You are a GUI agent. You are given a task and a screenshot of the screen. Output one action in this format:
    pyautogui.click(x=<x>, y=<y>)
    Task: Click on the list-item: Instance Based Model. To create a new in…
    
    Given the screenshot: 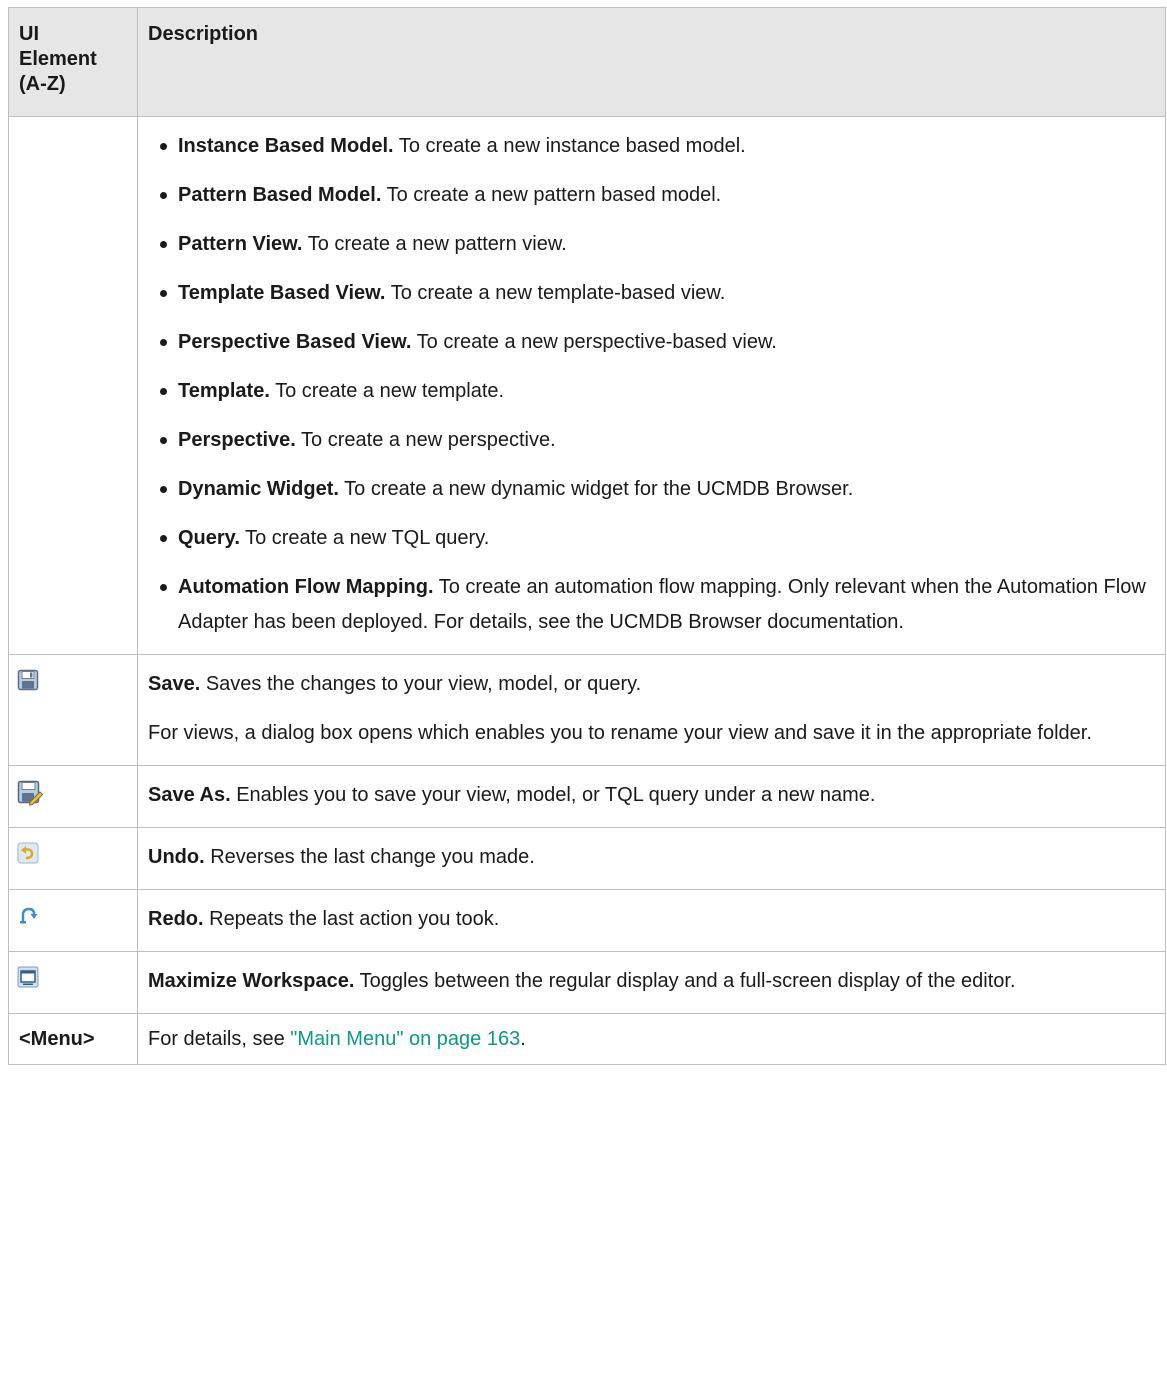 What is the action you would take?
    pyautogui.click(x=650, y=146)
    